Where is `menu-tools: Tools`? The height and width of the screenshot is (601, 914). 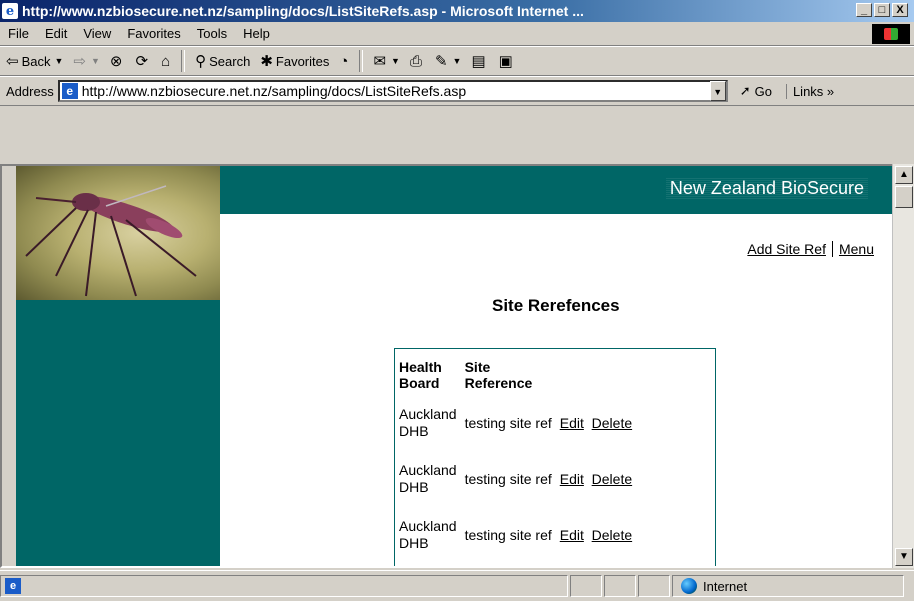 menu-tools: Tools is located at coordinates (212, 33).